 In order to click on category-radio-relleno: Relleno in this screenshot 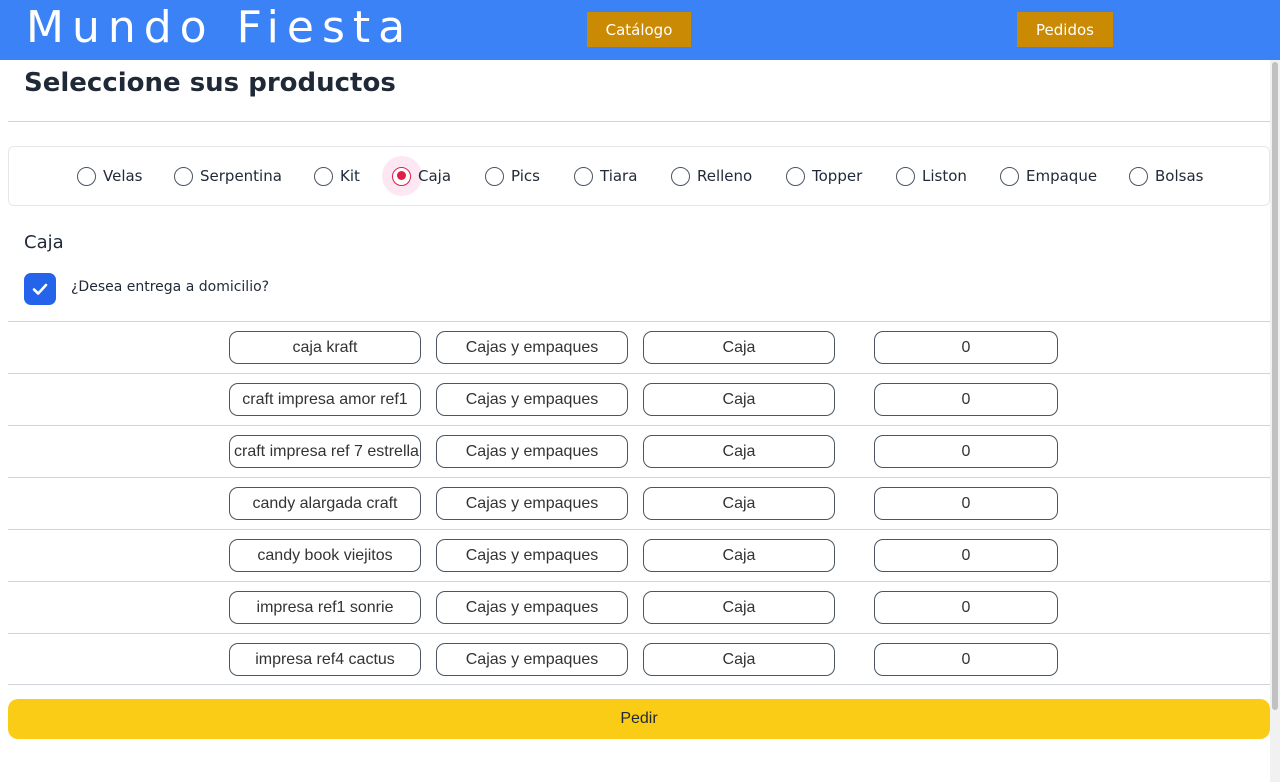, I will do `click(711, 176)`.